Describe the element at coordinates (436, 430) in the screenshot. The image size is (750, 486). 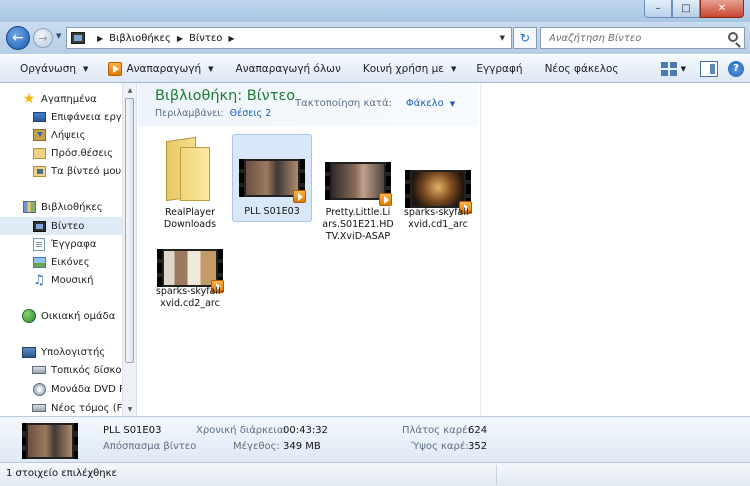
I see `frame-width-label: Πλάτος καρέ:` at that location.